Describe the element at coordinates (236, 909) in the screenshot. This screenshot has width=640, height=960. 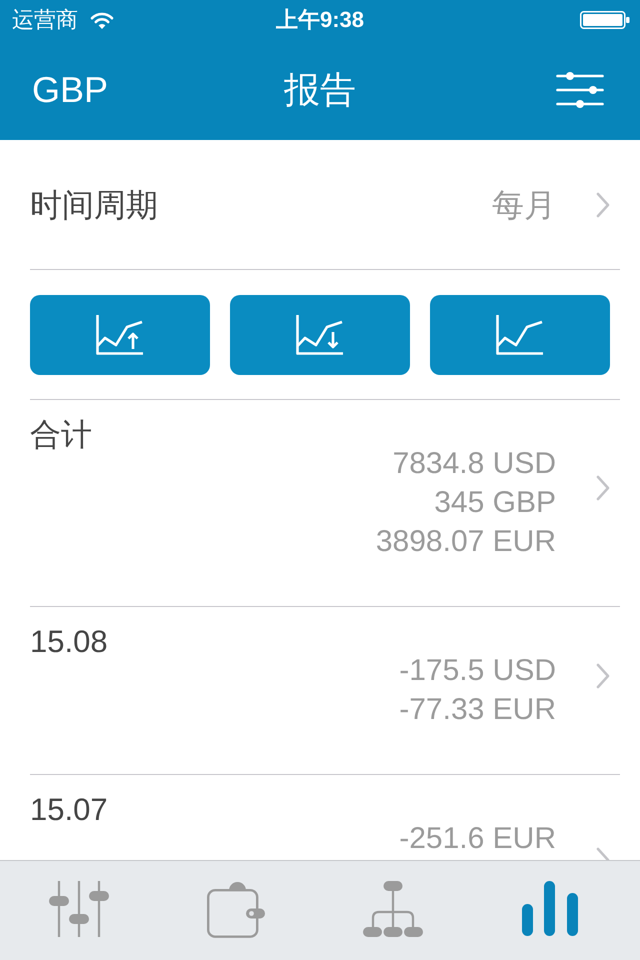
I see `wallet-icon` at that location.